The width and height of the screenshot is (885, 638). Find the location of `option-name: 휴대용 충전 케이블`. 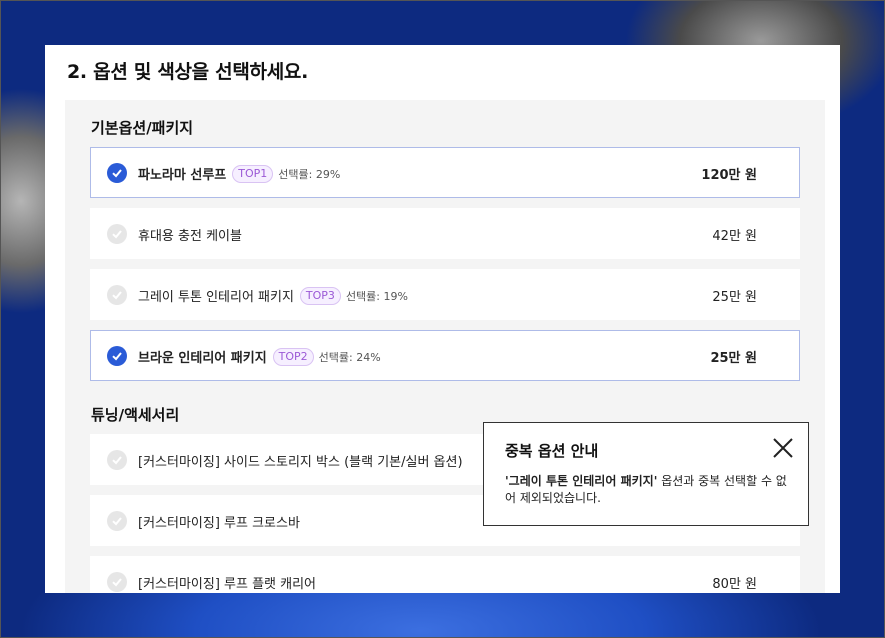

option-name: 휴대용 충전 케이블 is located at coordinates (190, 236).